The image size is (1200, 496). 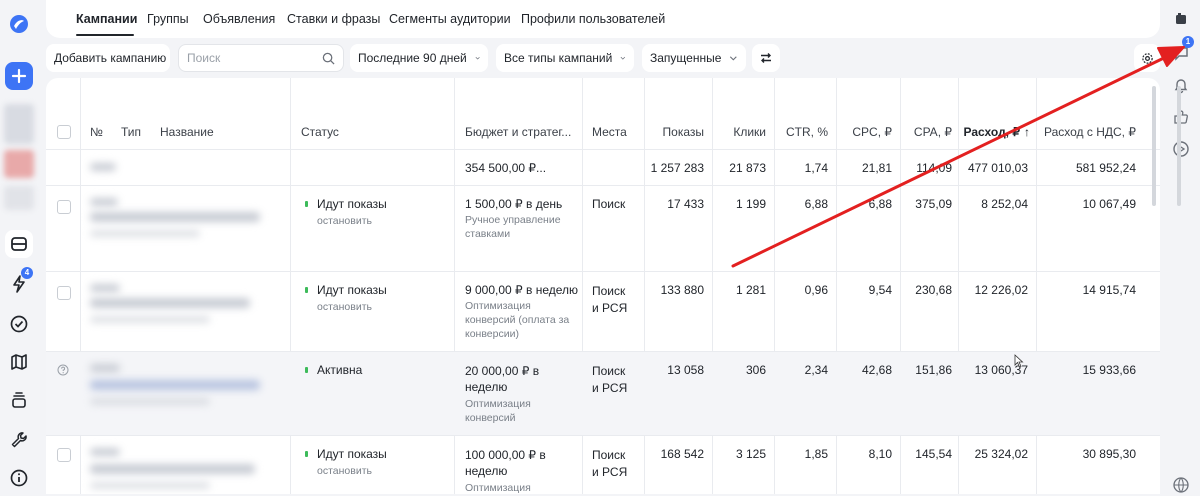 I want to click on layers-nav-icon, so click(x=19, y=400).